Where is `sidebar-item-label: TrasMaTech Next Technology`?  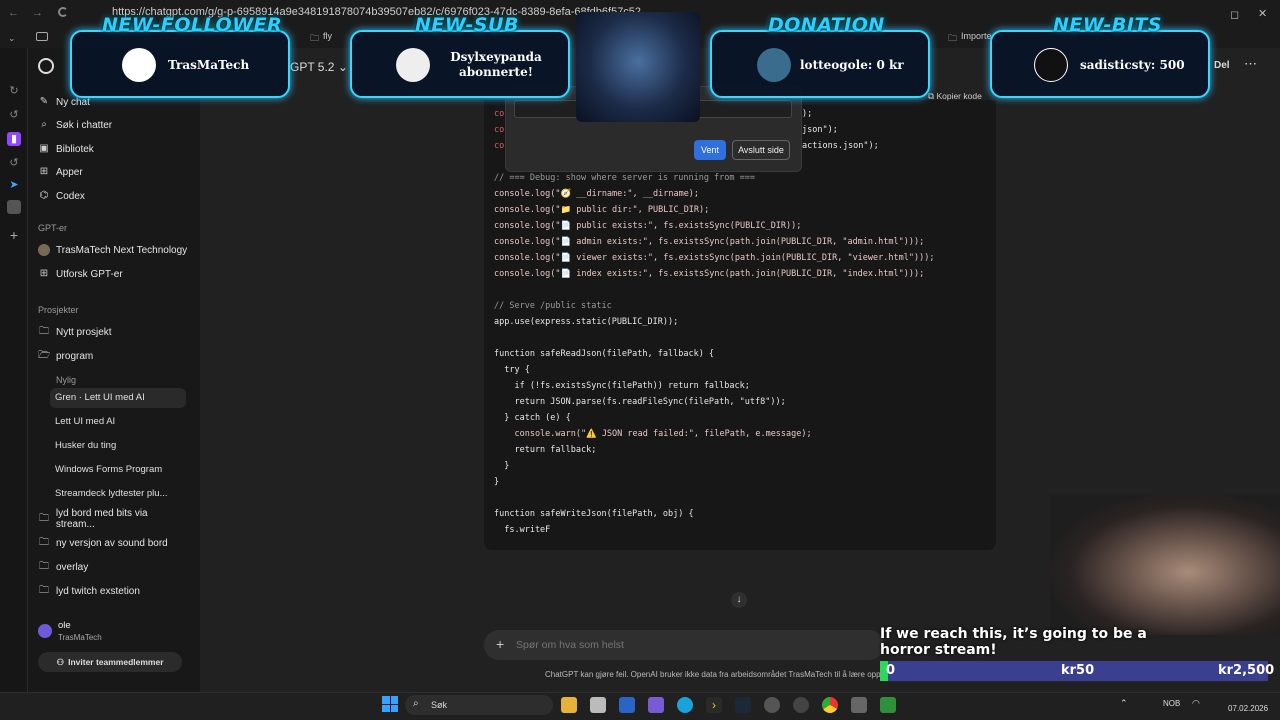
sidebar-item-label: TrasMaTech Next Technology is located at coordinates (122, 250).